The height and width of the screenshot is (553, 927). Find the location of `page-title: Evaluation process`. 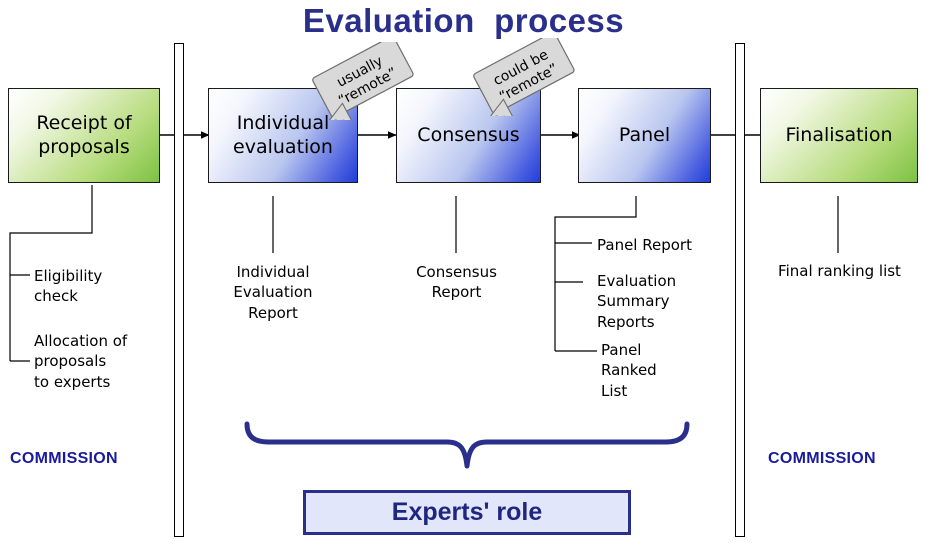

page-title: Evaluation process is located at coordinates (463, 20).